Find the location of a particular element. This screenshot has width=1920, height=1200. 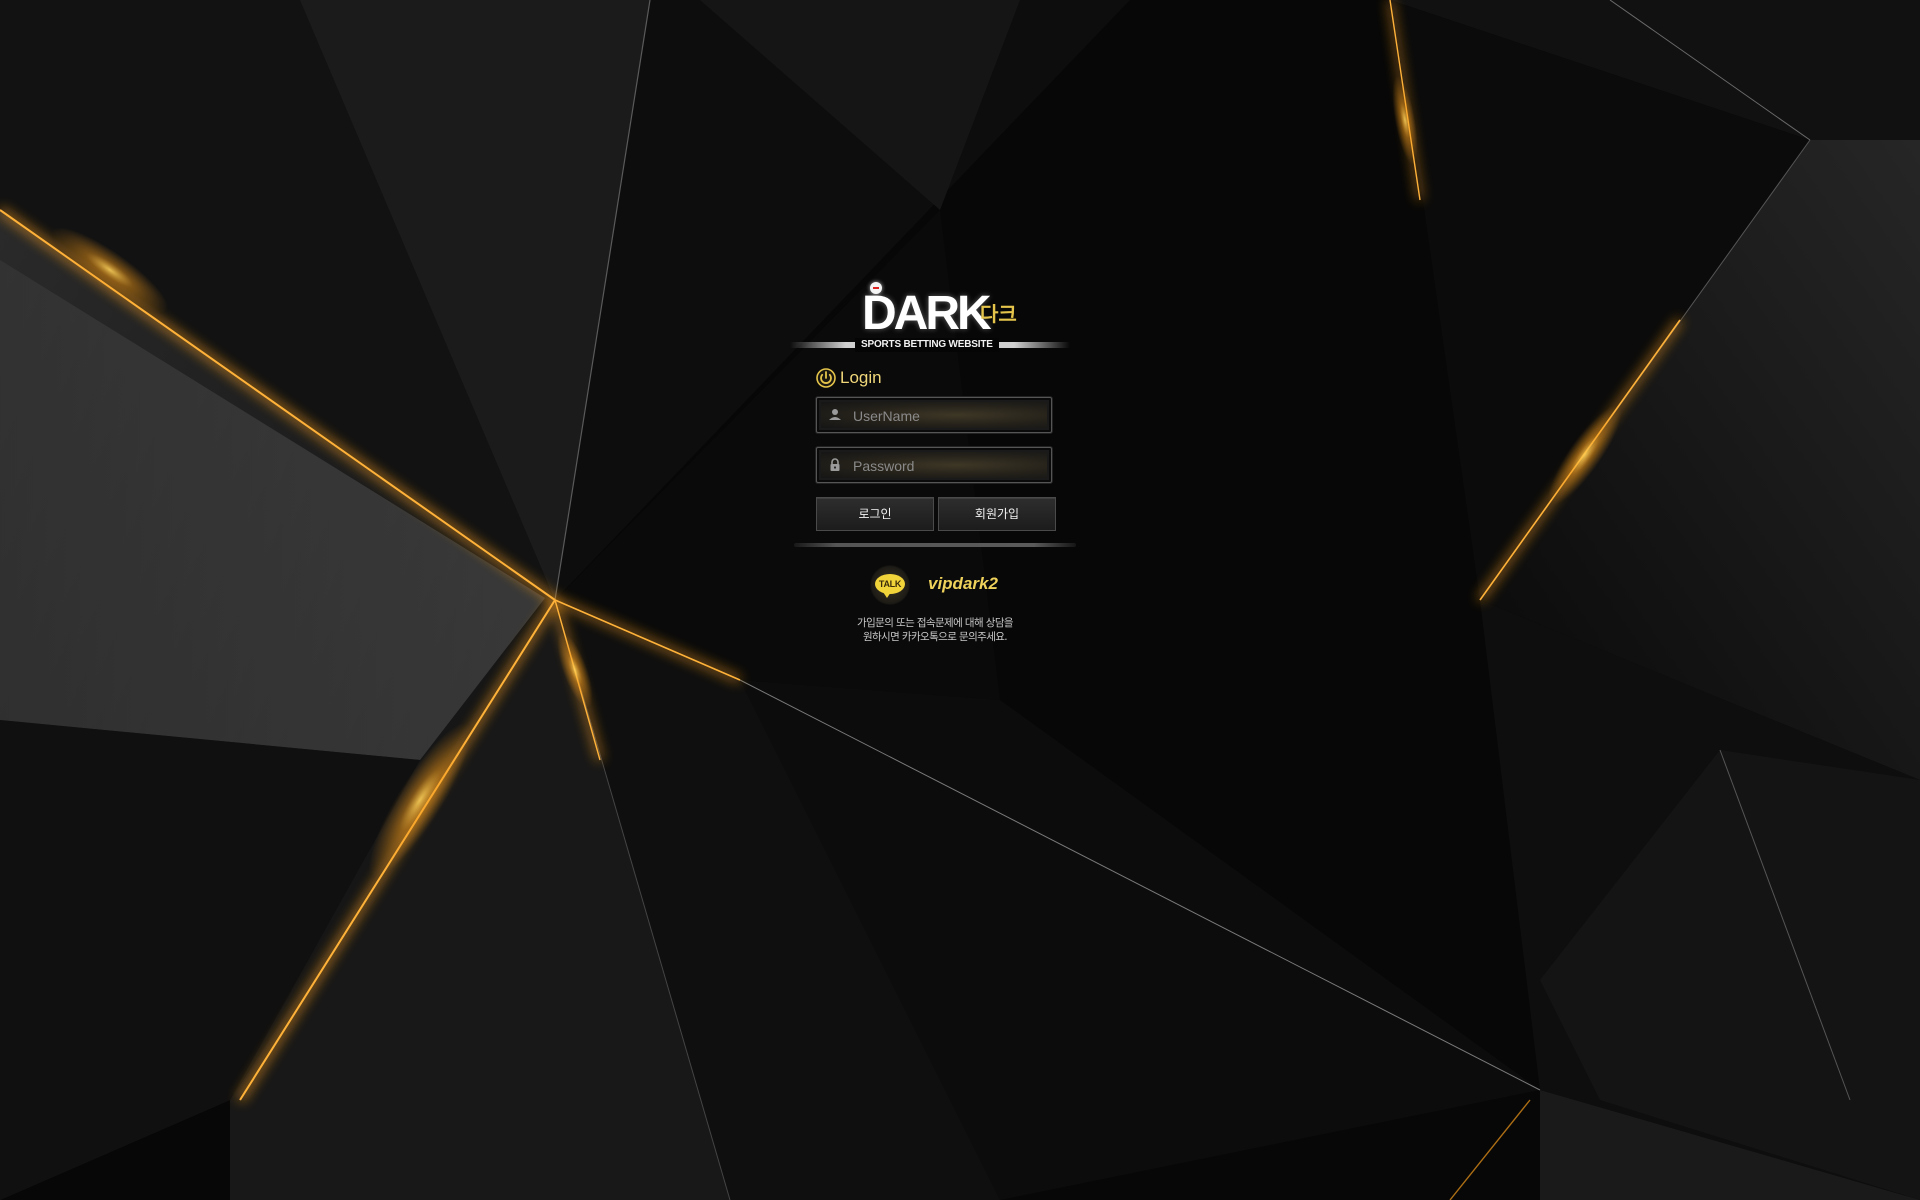

support-message: 가입문의 또는 접속문제에 대해 상담을 원하시면 카카오톡으로 문의주세요. is located at coordinates (935, 630).